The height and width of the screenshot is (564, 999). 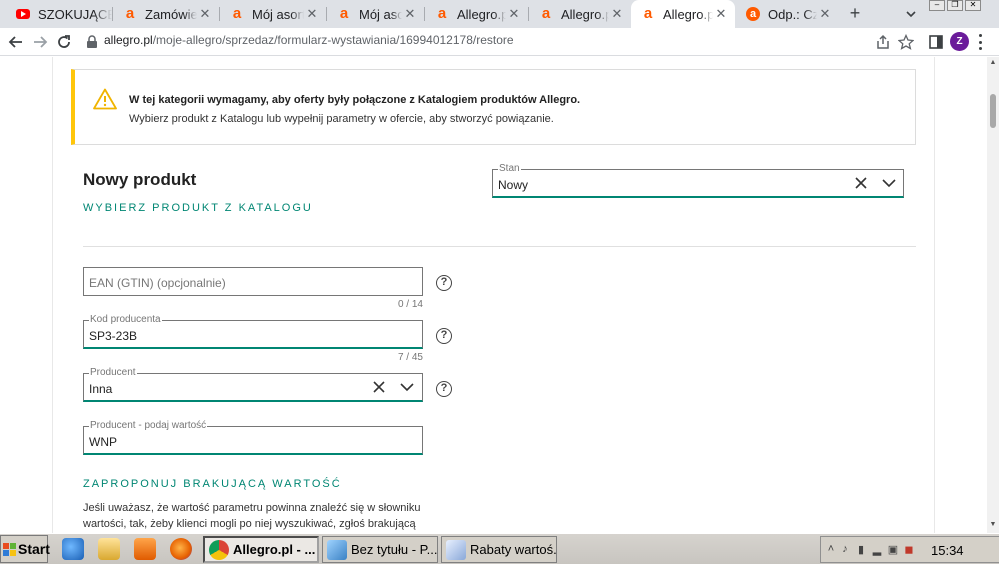 I want to click on folder-icon, so click(x=109, y=549).